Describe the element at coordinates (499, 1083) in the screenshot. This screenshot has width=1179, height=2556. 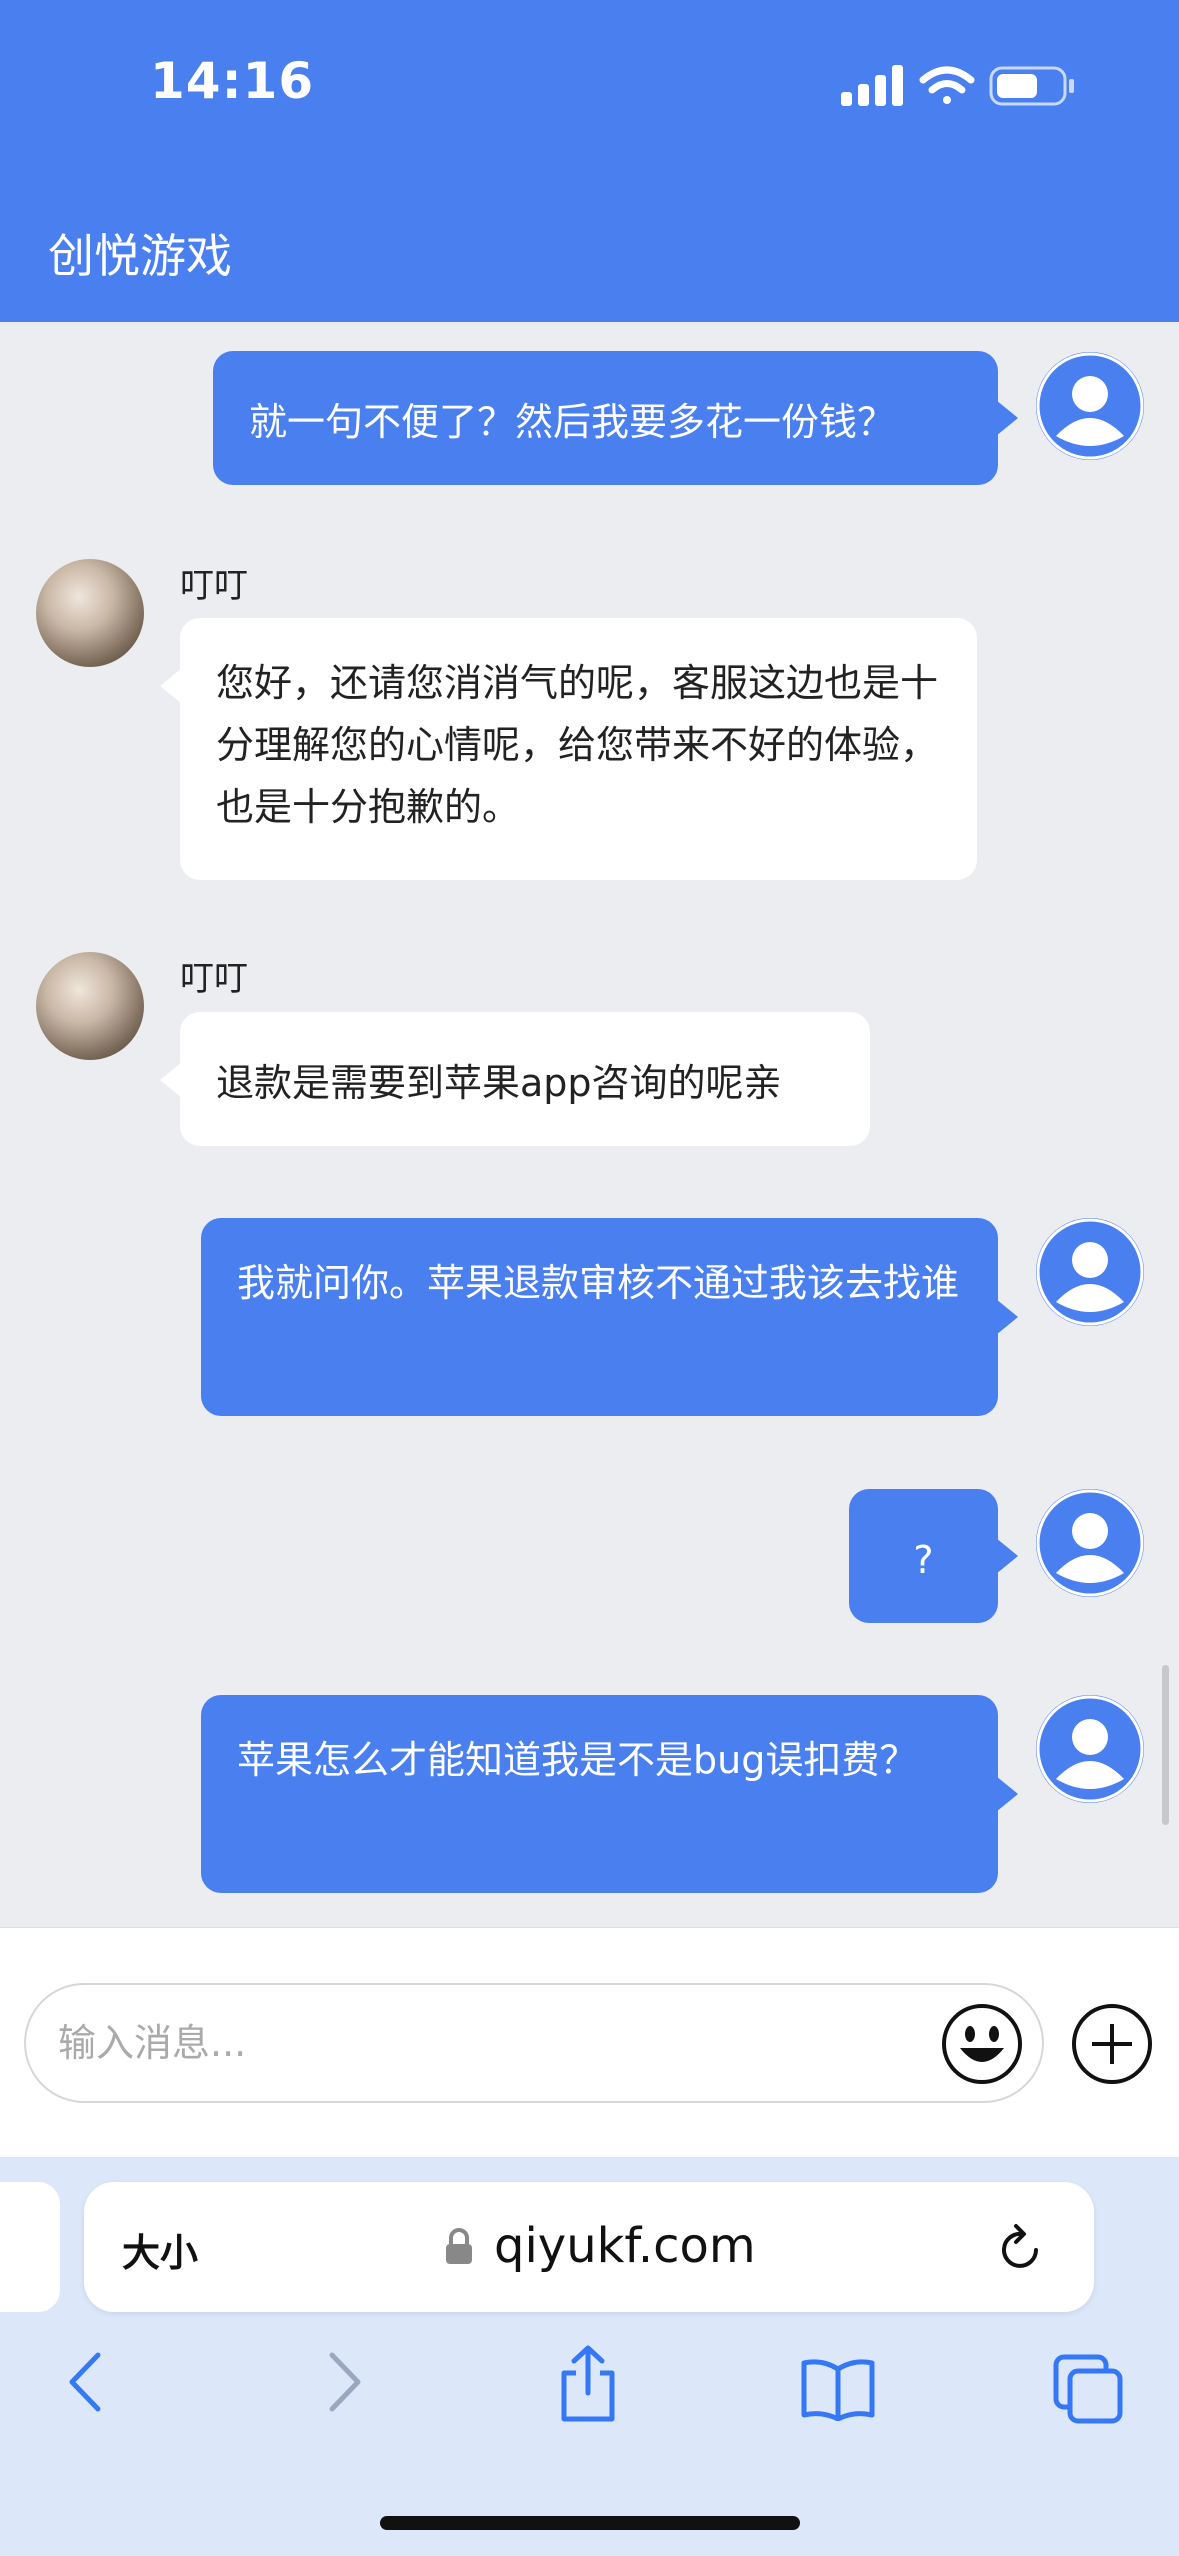
I see `message-text: 退款是需要到苹果app咨询的呢亲` at that location.